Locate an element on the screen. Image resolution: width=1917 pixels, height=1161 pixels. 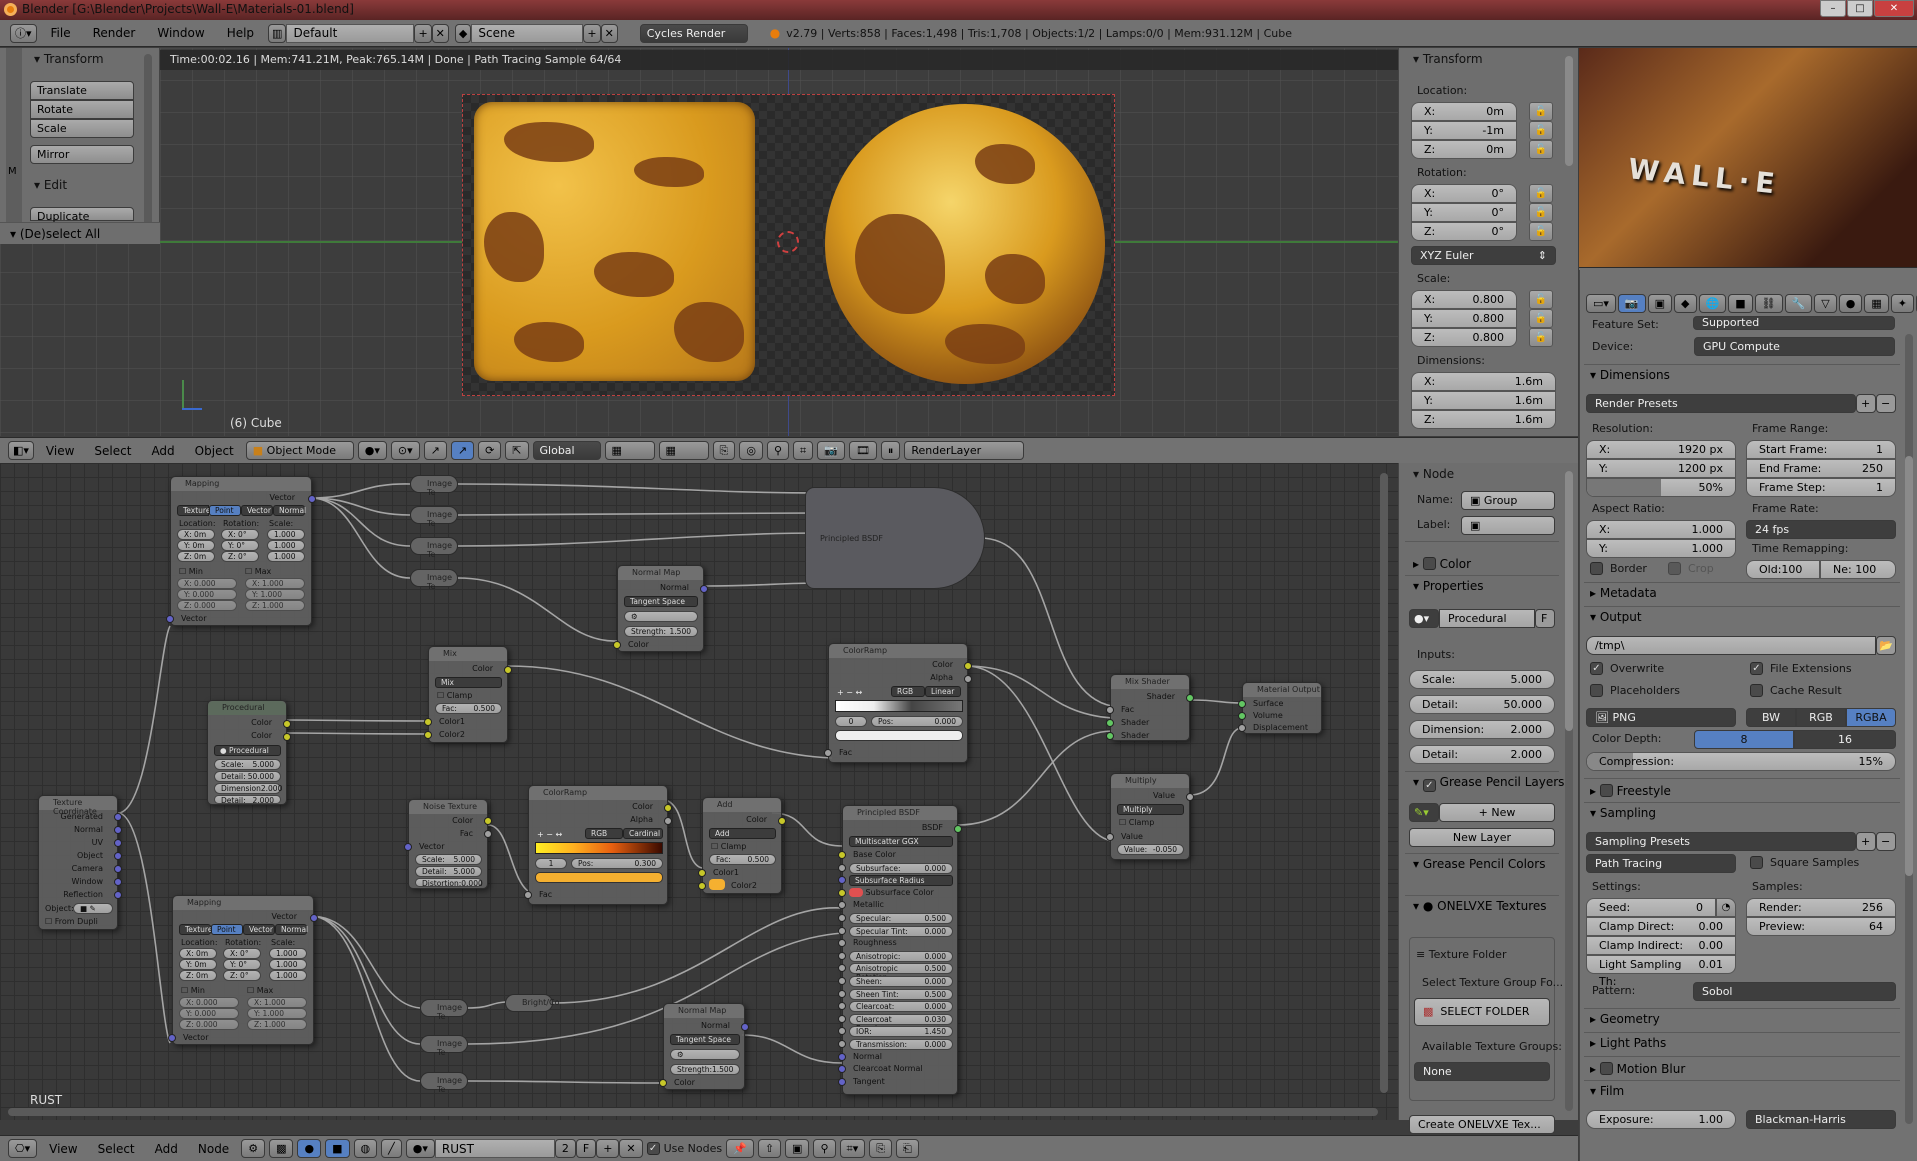
render-samples-field: Render: 256 is located at coordinates (1821, 907).